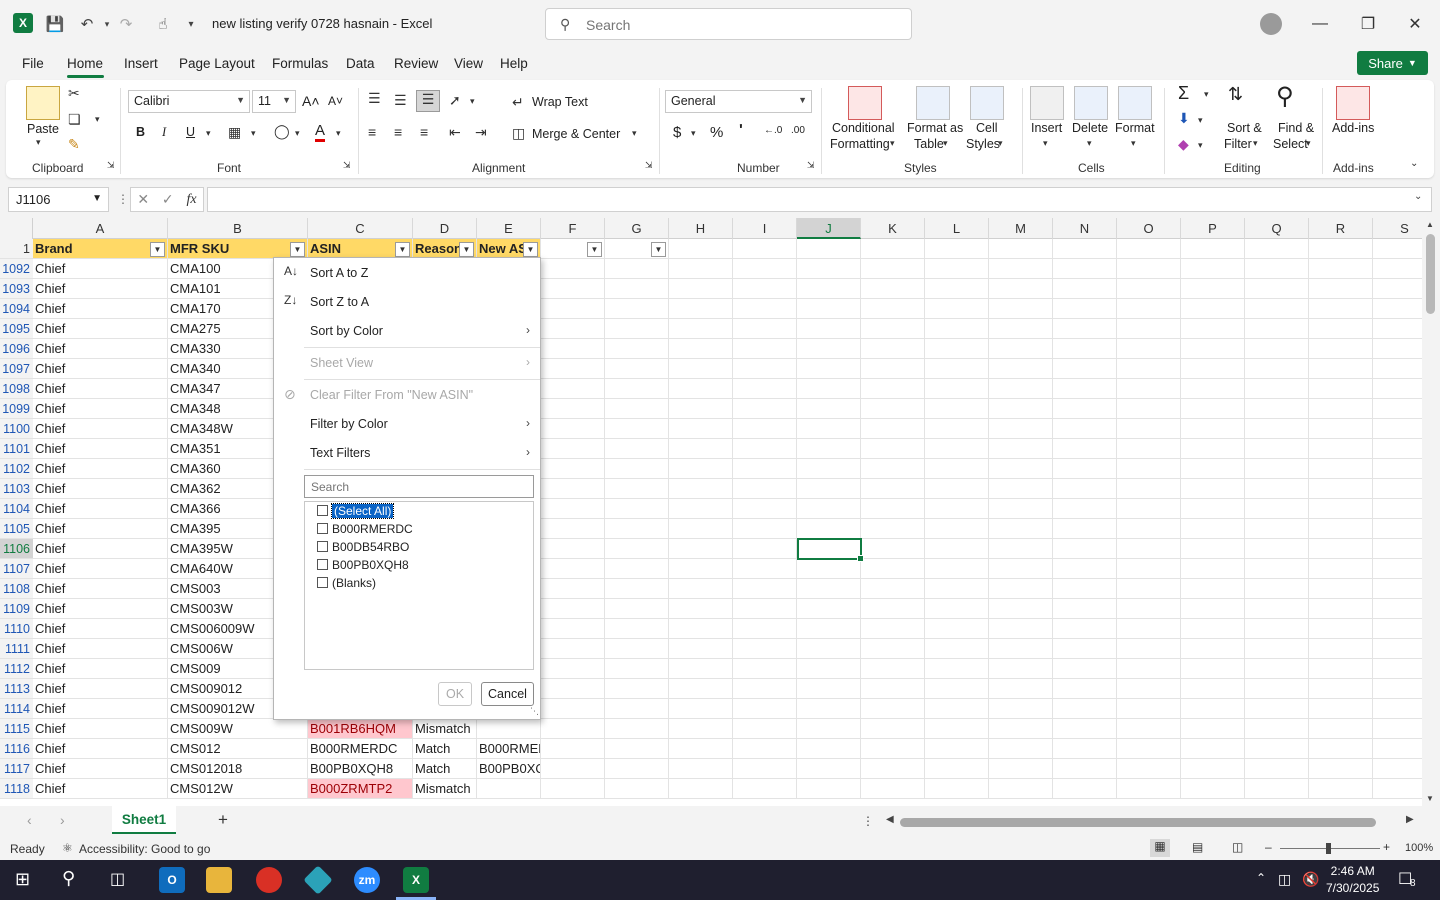 The width and height of the screenshot is (1440, 900). What do you see at coordinates (509, 769) in the screenshot?
I see `new-asin-cell: B00PB0XQH8` at bounding box center [509, 769].